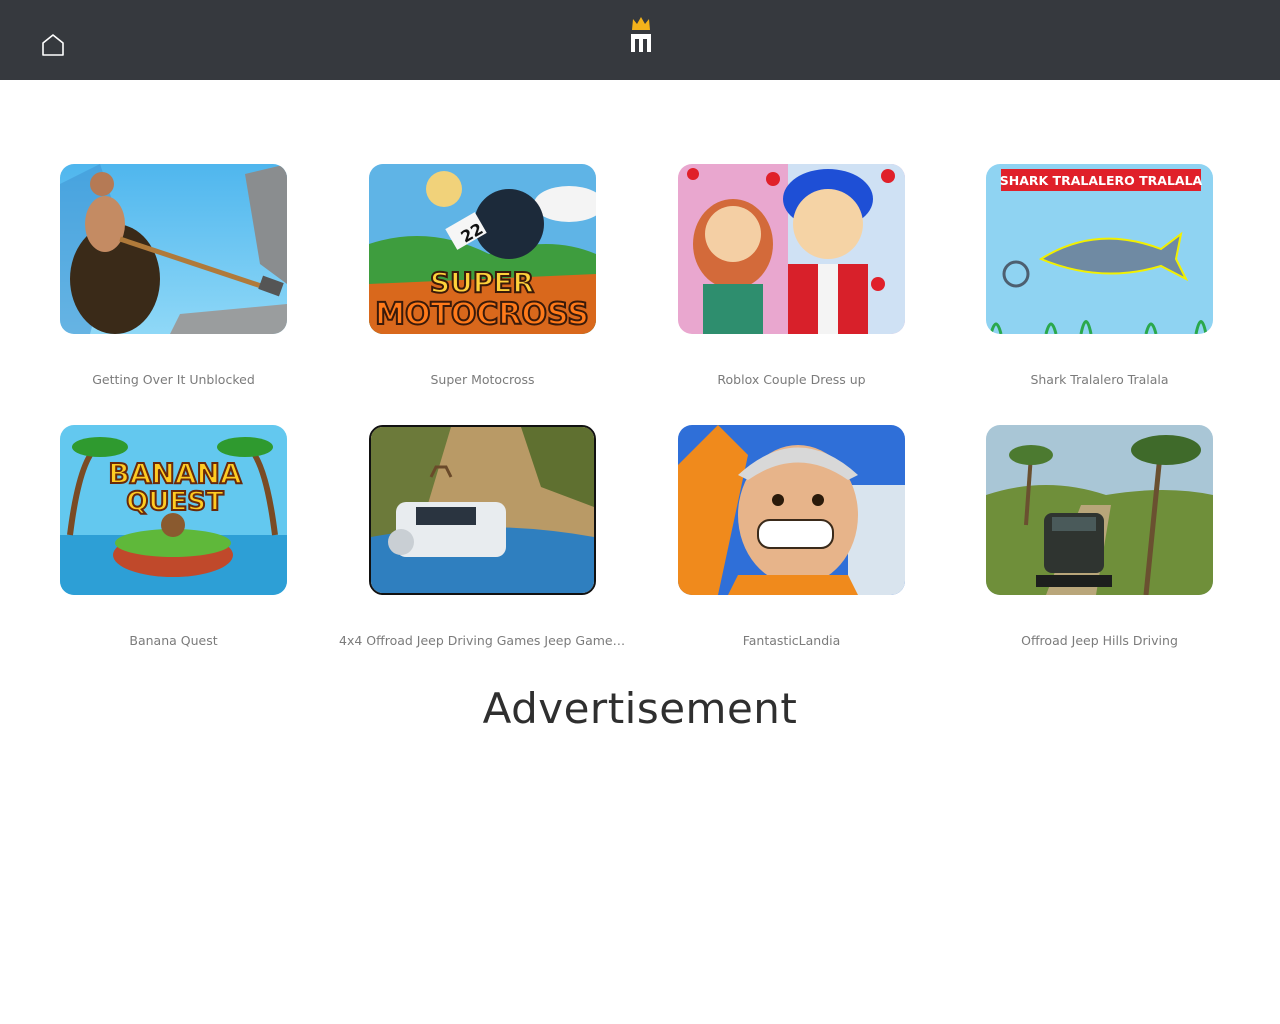 Image resolution: width=1280 pixels, height=1024 pixels. What do you see at coordinates (1101, 180) in the screenshot?
I see `svg-text: SHARK TRALALERO TRALALA` at bounding box center [1101, 180].